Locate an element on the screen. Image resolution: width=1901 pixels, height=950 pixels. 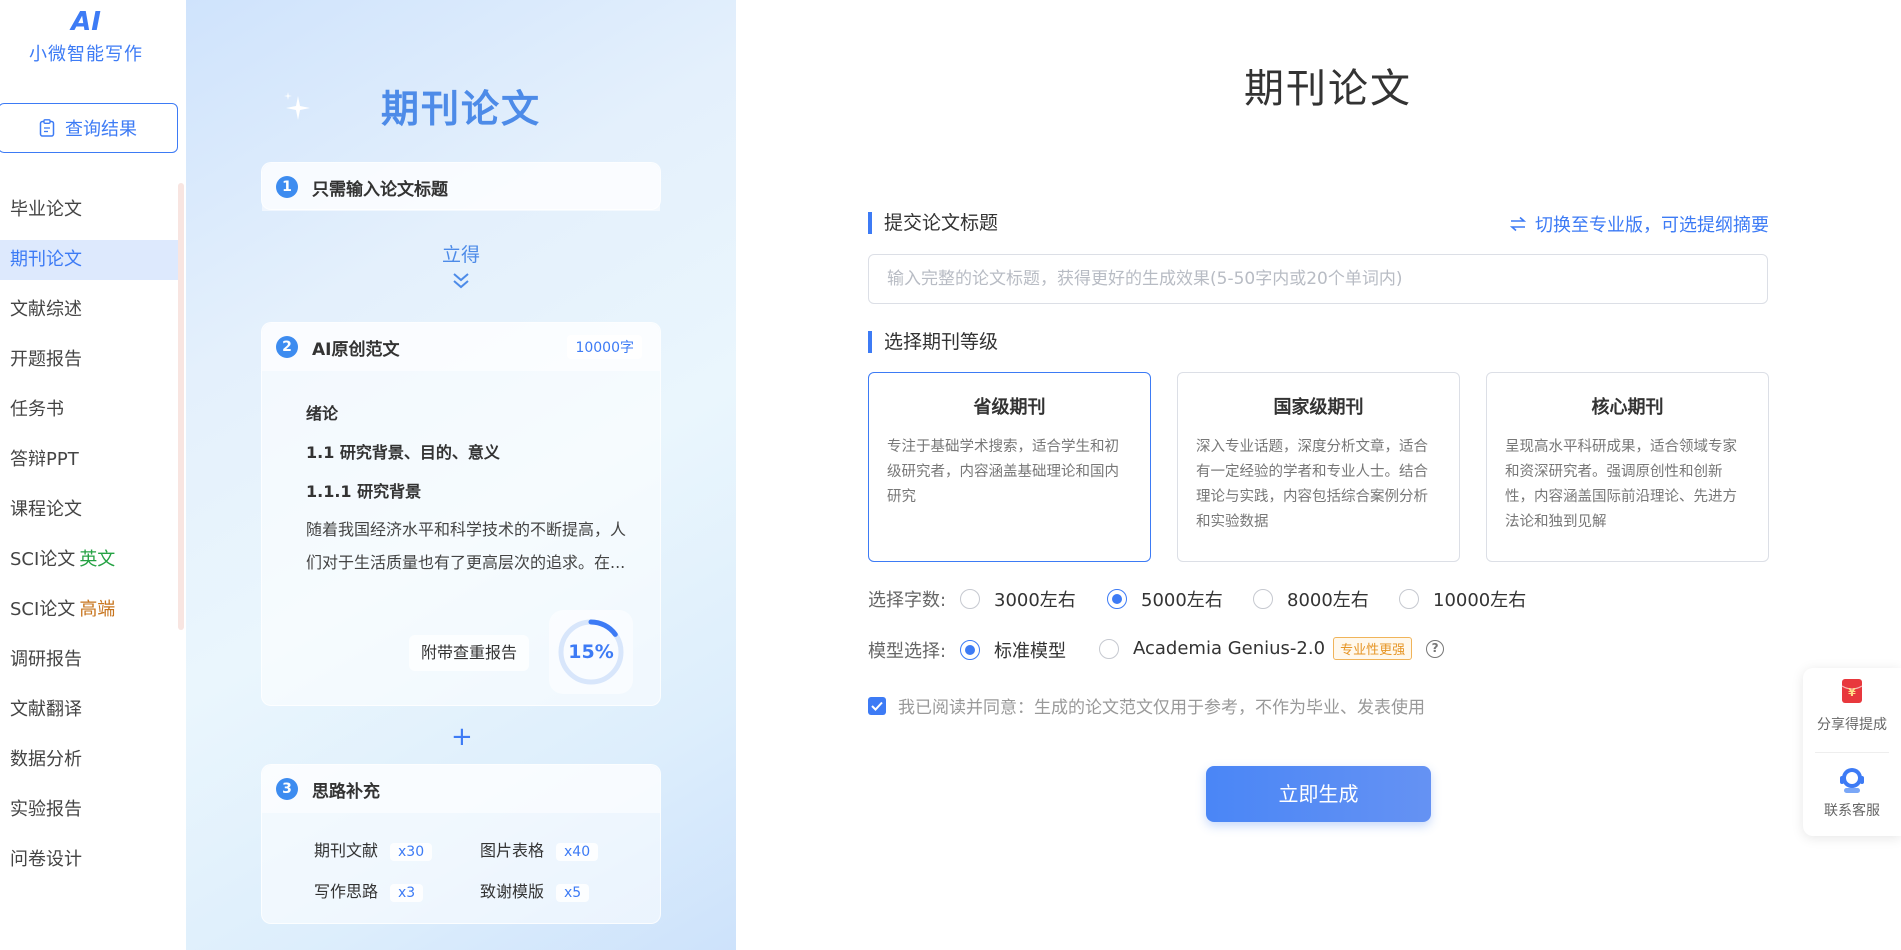
outline-heading: 1.1 研究背景、目的、意义 is located at coordinates (403, 452).